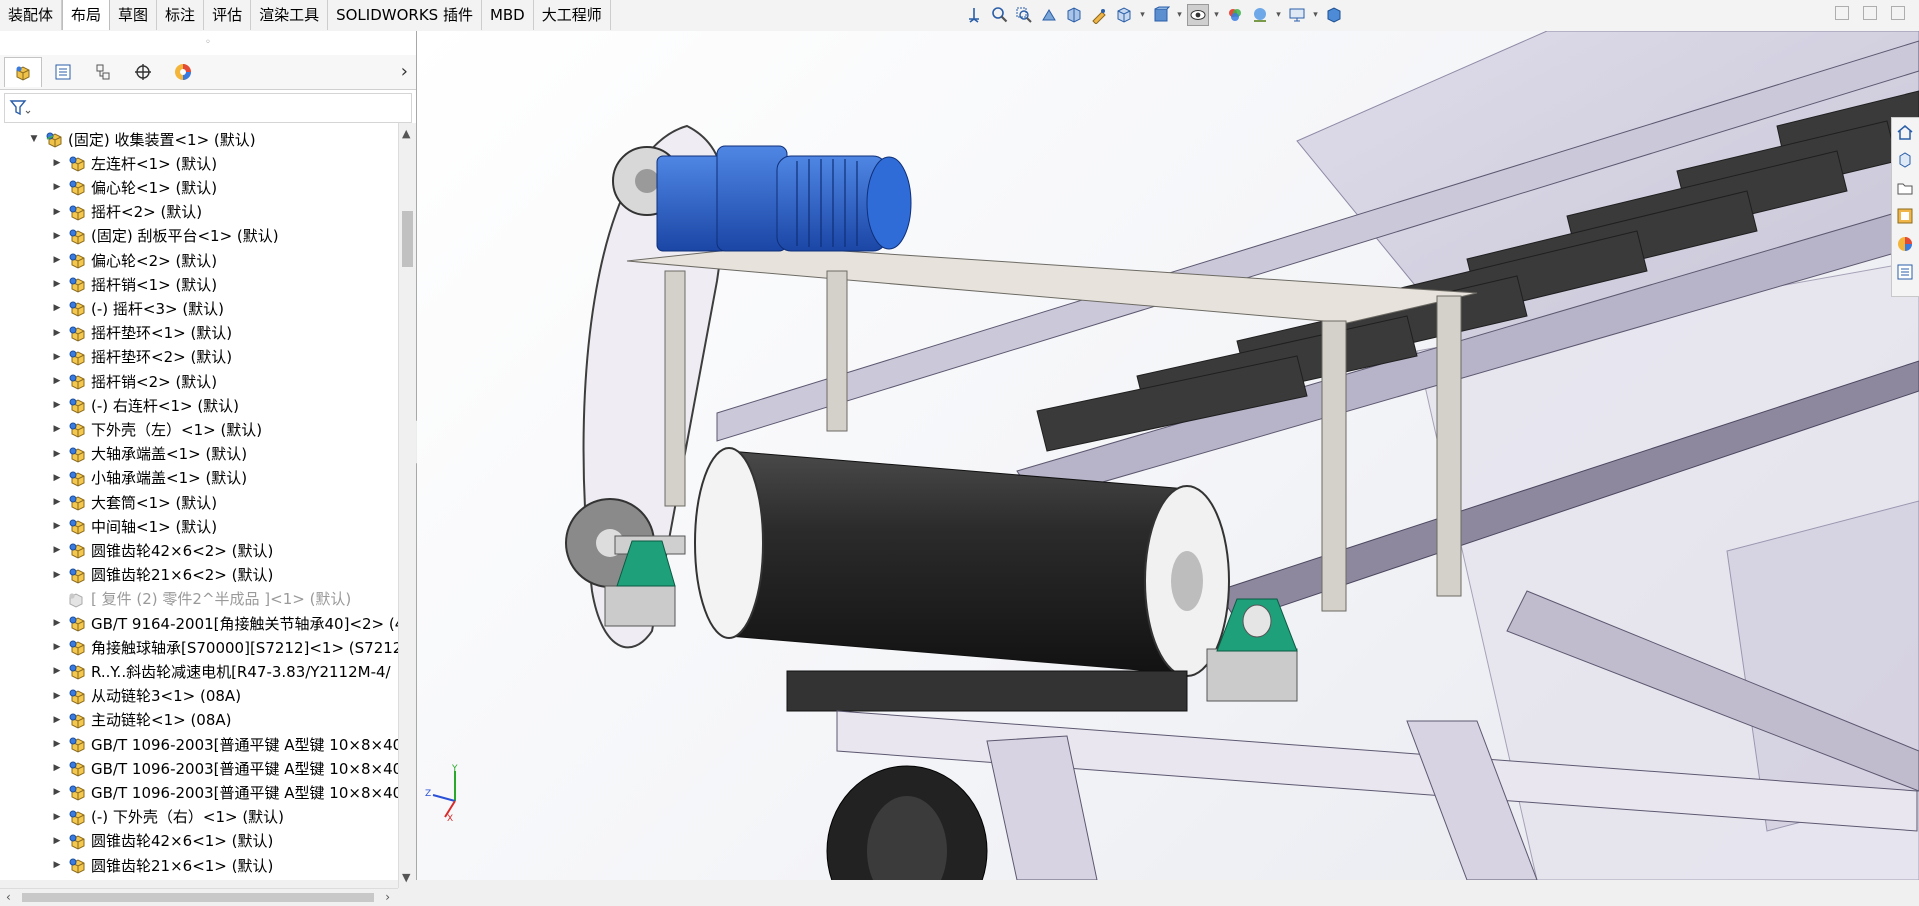 Image resolution: width=1919 pixels, height=906 pixels. I want to click on feature-tree-filter, so click(208, 108).